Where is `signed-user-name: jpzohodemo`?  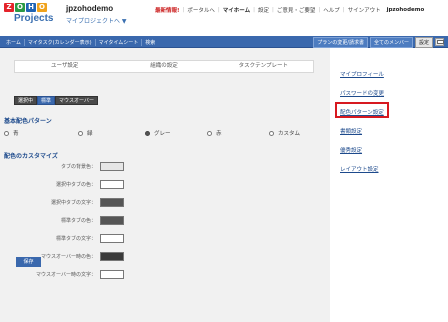 signed-user-name: jpzohodemo is located at coordinates (405, 10).